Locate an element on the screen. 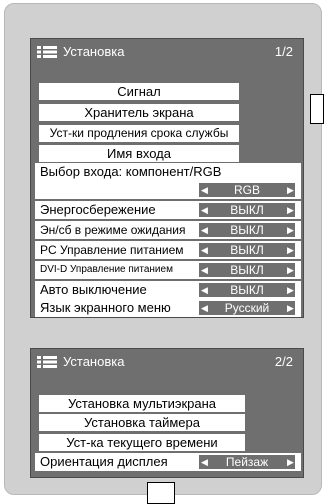 The height and width of the screenshot is (504, 328). setting-value: ◀ Русский ▶ is located at coordinates (247, 308).